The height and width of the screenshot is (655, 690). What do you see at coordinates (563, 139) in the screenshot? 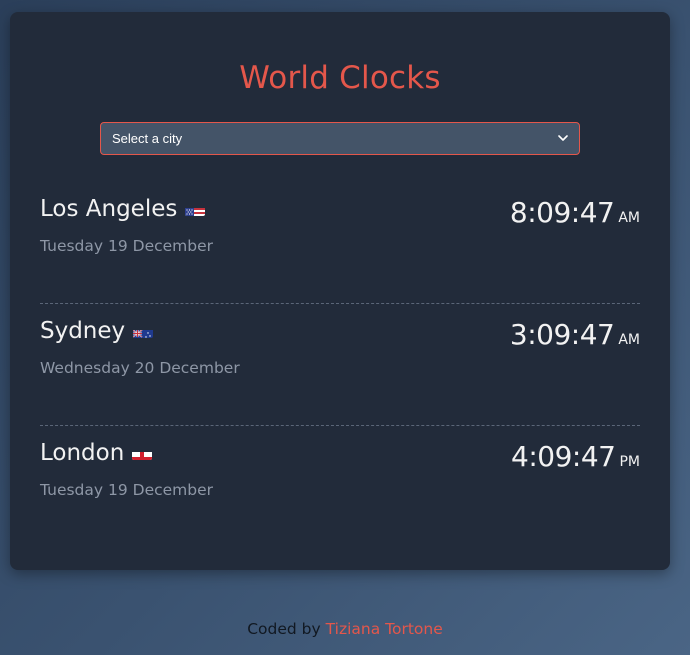
I see `chevron-down-icon` at bounding box center [563, 139].